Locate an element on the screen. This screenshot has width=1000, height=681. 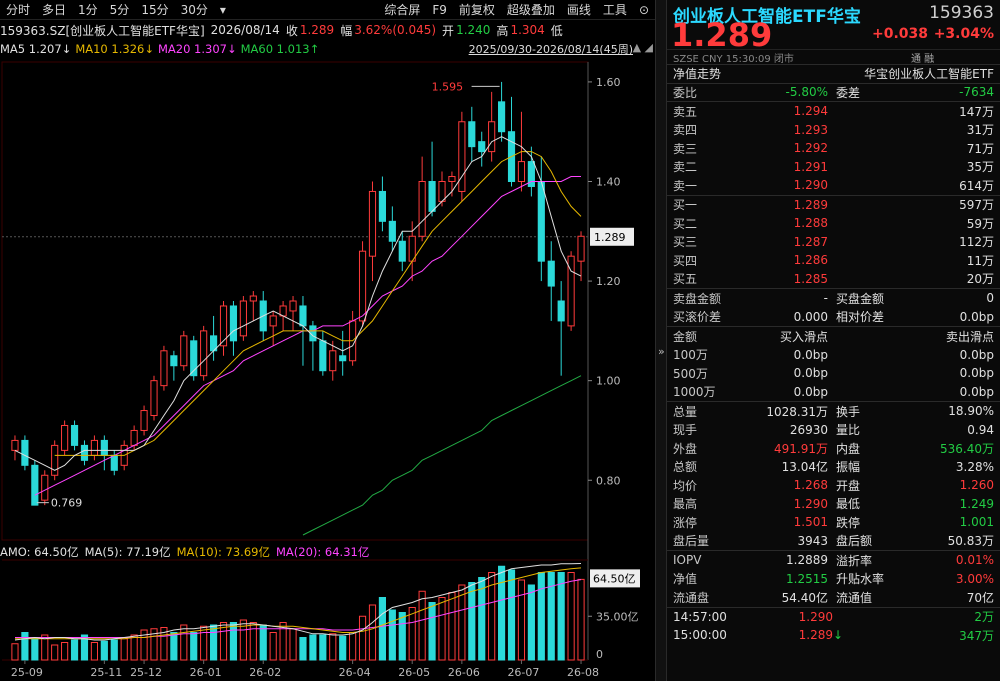
settings-icon: ⊙ is located at coordinates (644, 10).